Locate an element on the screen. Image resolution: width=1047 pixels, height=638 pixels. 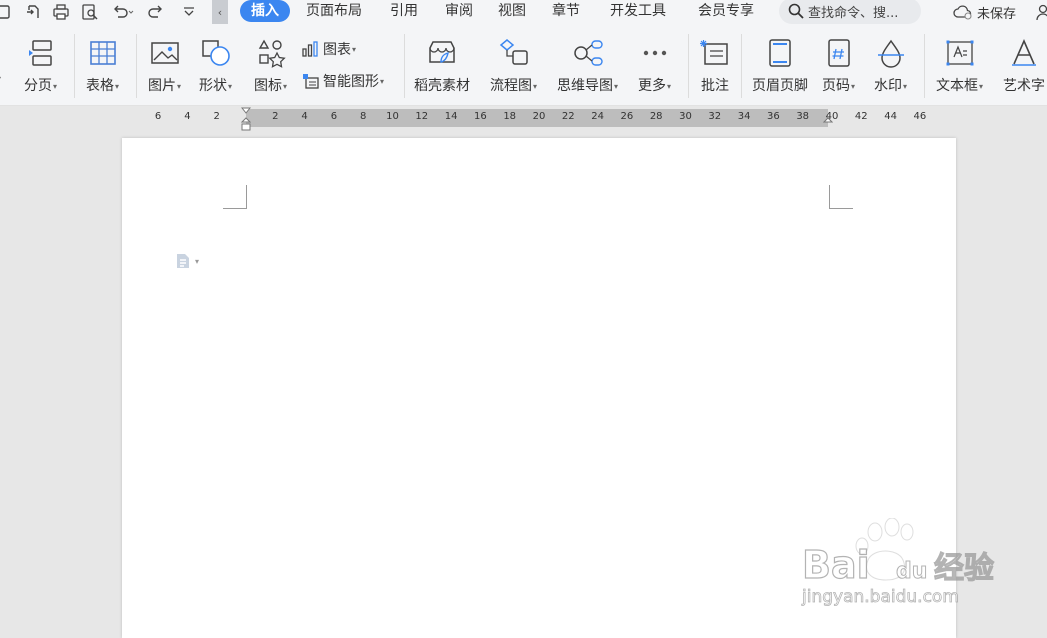
ruler-tick-label: 16 is located at coordinates (480, 116).